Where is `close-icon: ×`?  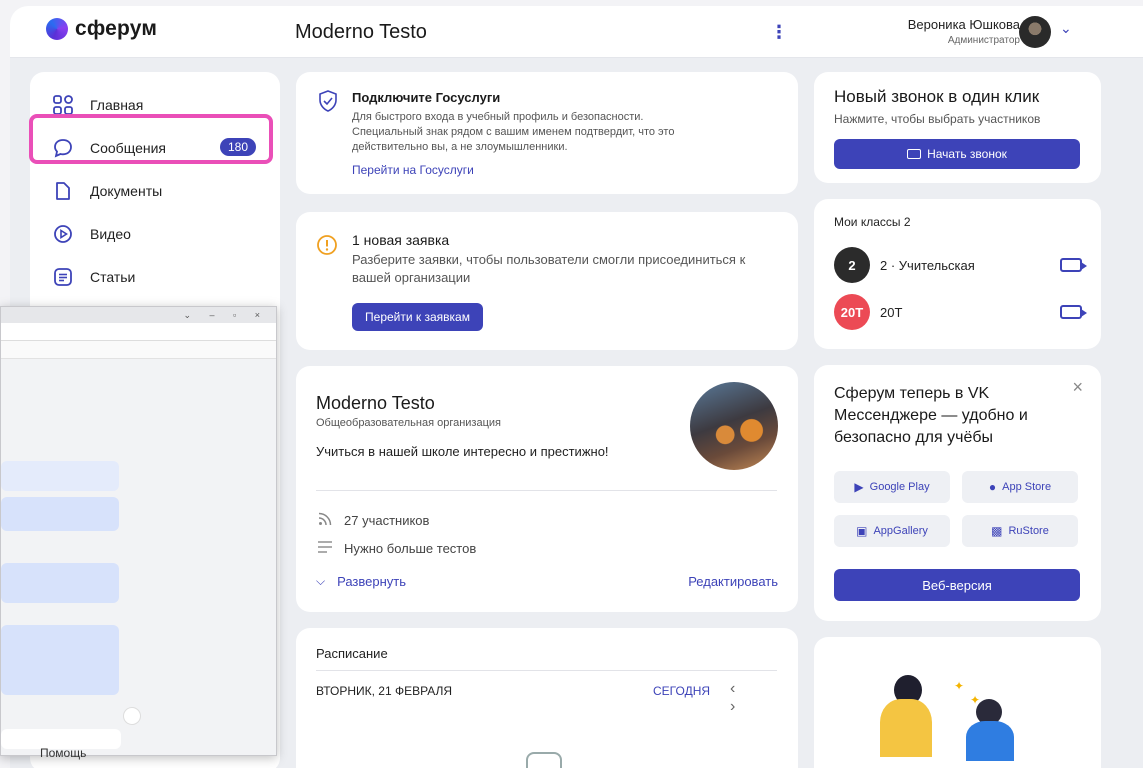
close-icon: × is located at coordinates (1077, 387).